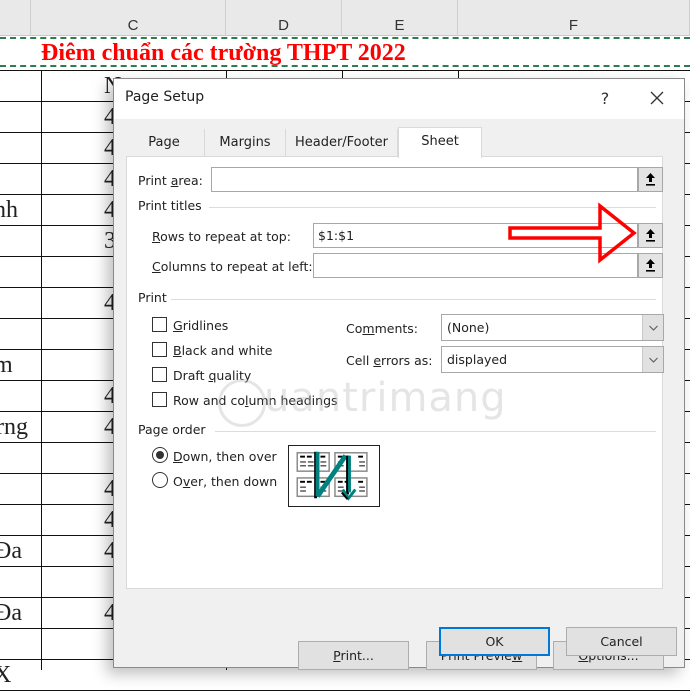 The height and width of the screenshot is (691, 690). Describe the element at coordinates (399, 99) in the screenshot. I see `dialog-titlebar: Page Setup ?` at that location.